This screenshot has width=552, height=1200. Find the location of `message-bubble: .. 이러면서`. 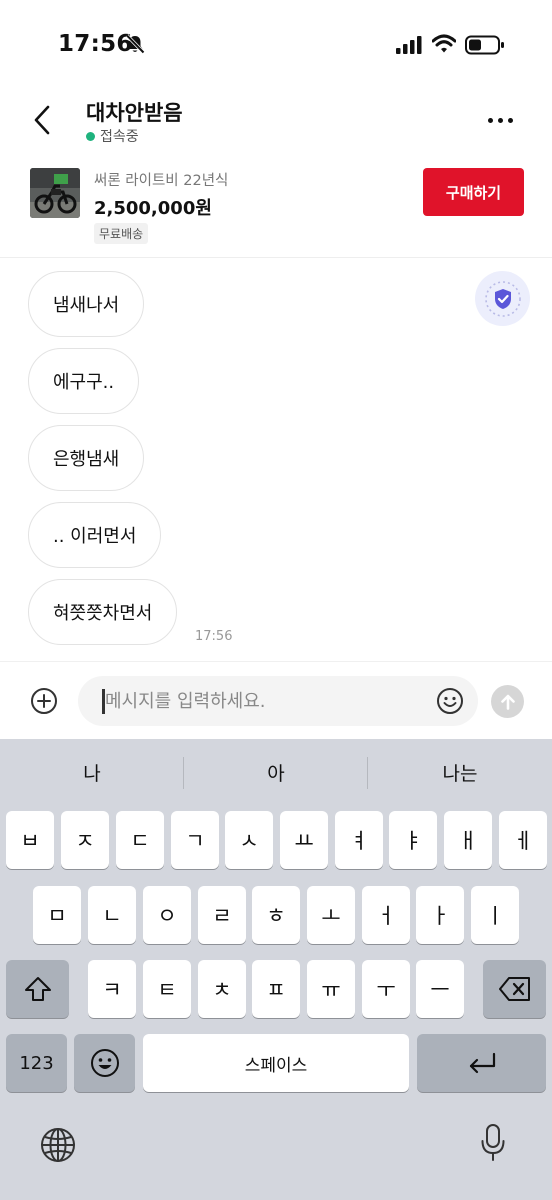

message-bubble: .. 이러면서 is located at coordinates (95, 535).